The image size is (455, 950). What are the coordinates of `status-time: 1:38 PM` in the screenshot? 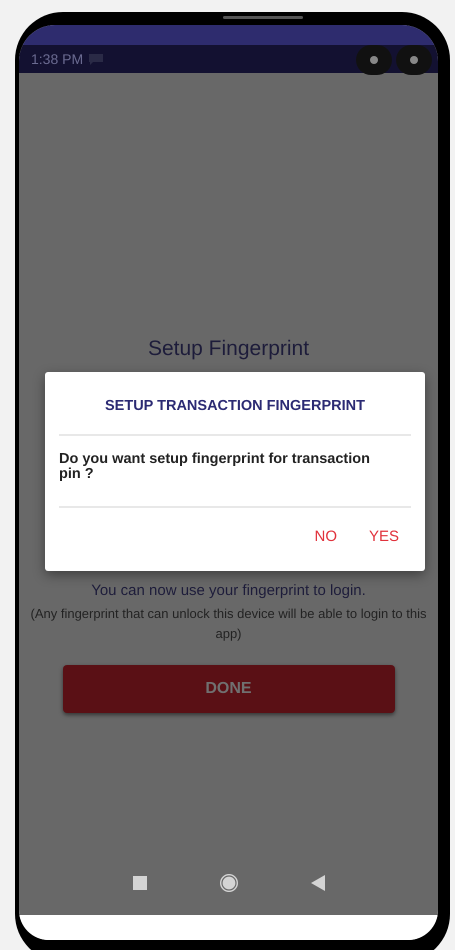 It's located at (57, 59).